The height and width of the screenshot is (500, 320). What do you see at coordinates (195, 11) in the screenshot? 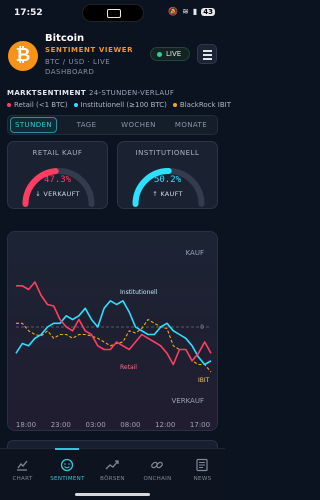
I see `signal-icon: ▮` at bounding box center [195, 11].